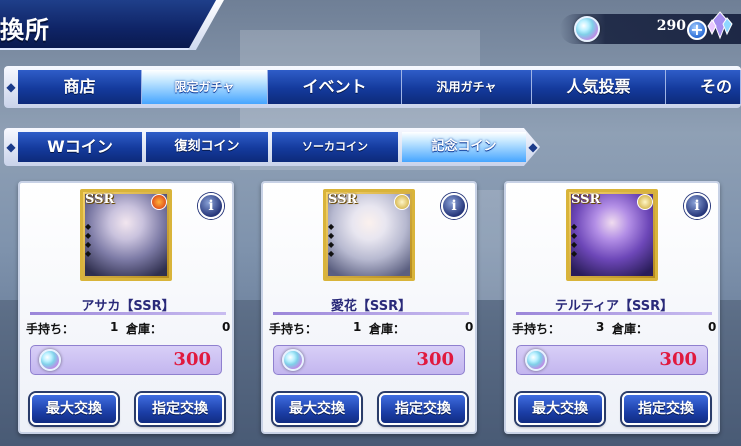  I want to click on page-title: 換所, so click(25, 30).